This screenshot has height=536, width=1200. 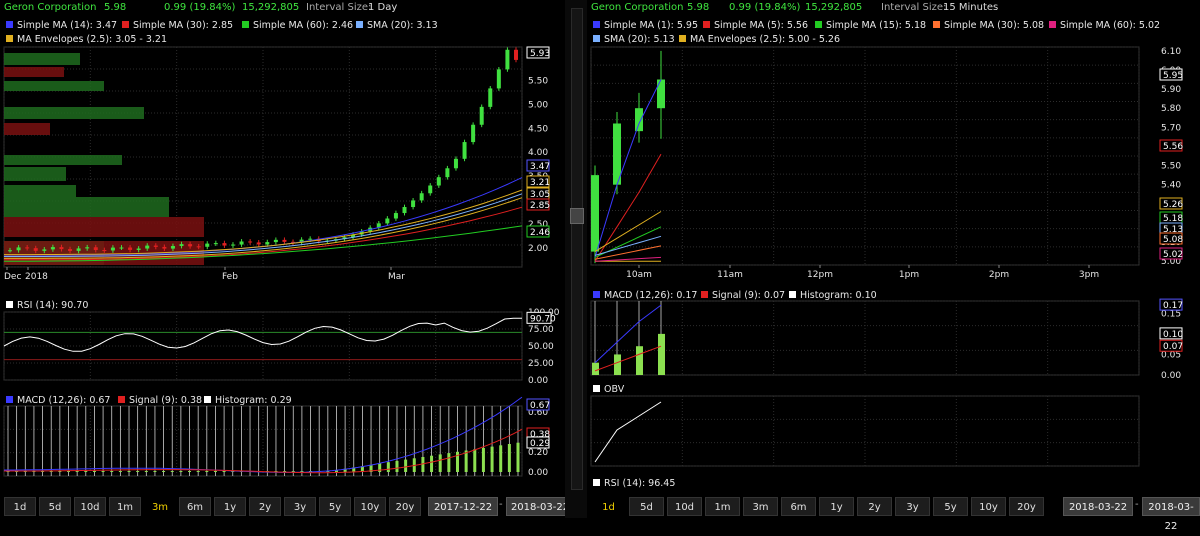 I want to click on intraday-macd-chart: 0.150.100.050.000.170.100.07, so click(x=893, y=339).